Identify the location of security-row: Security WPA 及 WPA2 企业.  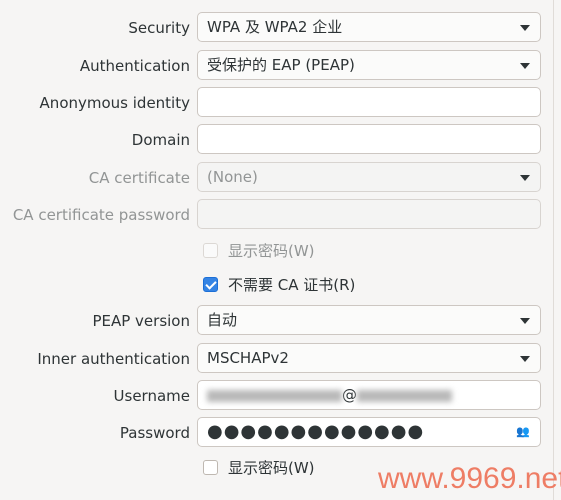
(280, 28).